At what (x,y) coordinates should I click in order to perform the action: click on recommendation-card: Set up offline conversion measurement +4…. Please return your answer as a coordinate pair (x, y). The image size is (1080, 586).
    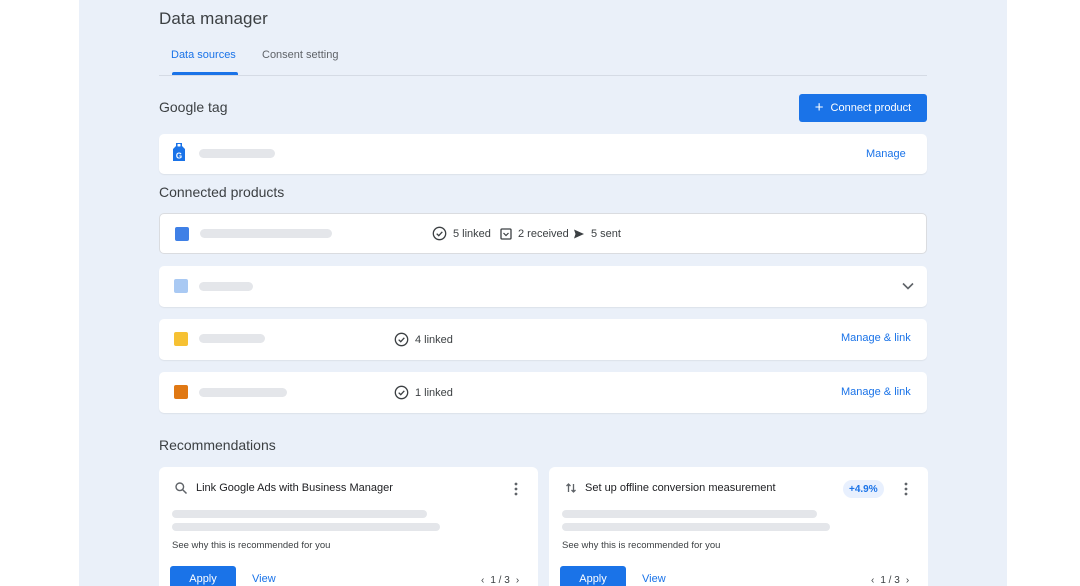
    Looking at the image, I should click on (738, 526).